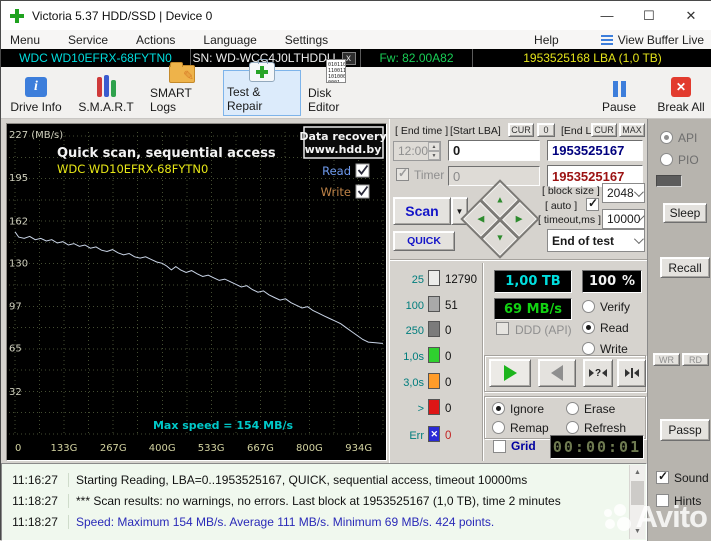  I want to click on timer-checkbox, so click(402, 173).